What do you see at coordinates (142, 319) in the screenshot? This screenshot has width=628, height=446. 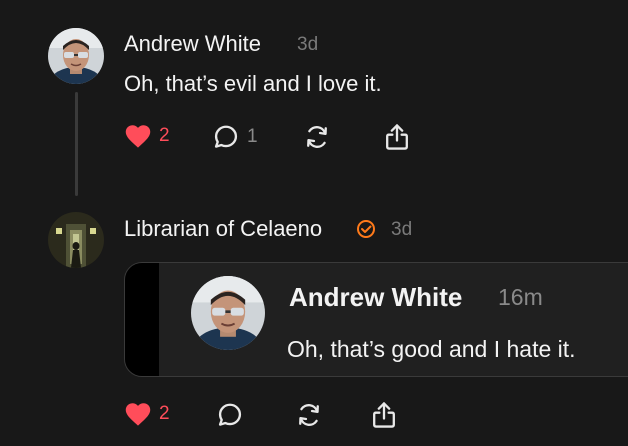 I see `quoted-media-edge` at bounding box center [142, 319].